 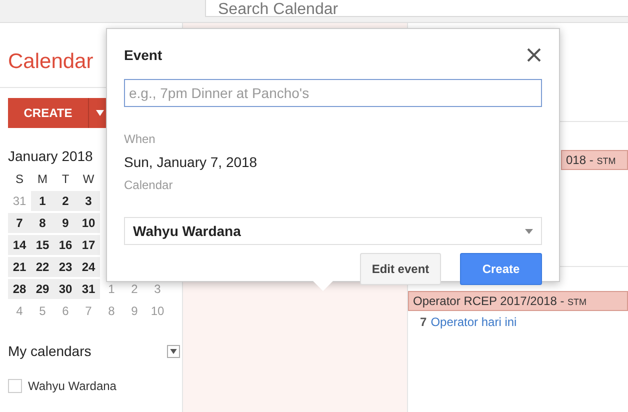 I want to click on date-cell: 22, so click(x=42, y=267).